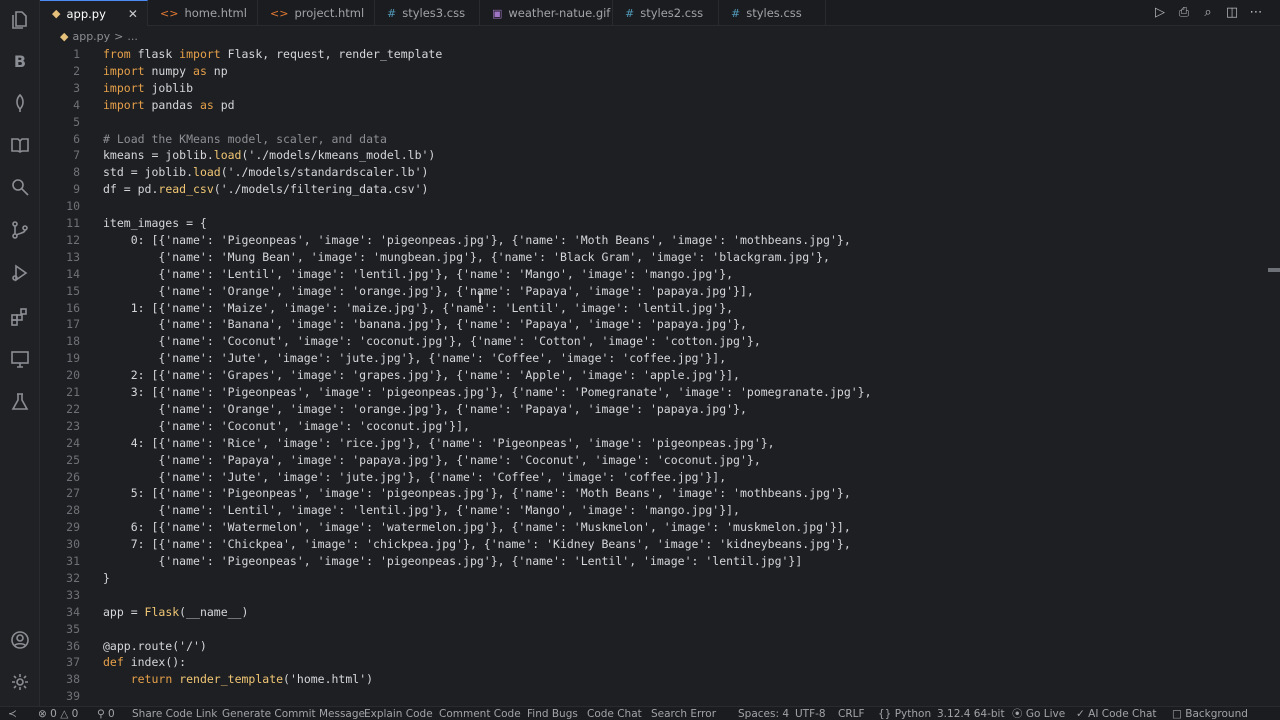 The height and width of the screenshot is (720, 1280). What do you see at coordinates (12, 713) in the screenshot?
I see `remote-icon: ≺` at bounding box center [12, 713].